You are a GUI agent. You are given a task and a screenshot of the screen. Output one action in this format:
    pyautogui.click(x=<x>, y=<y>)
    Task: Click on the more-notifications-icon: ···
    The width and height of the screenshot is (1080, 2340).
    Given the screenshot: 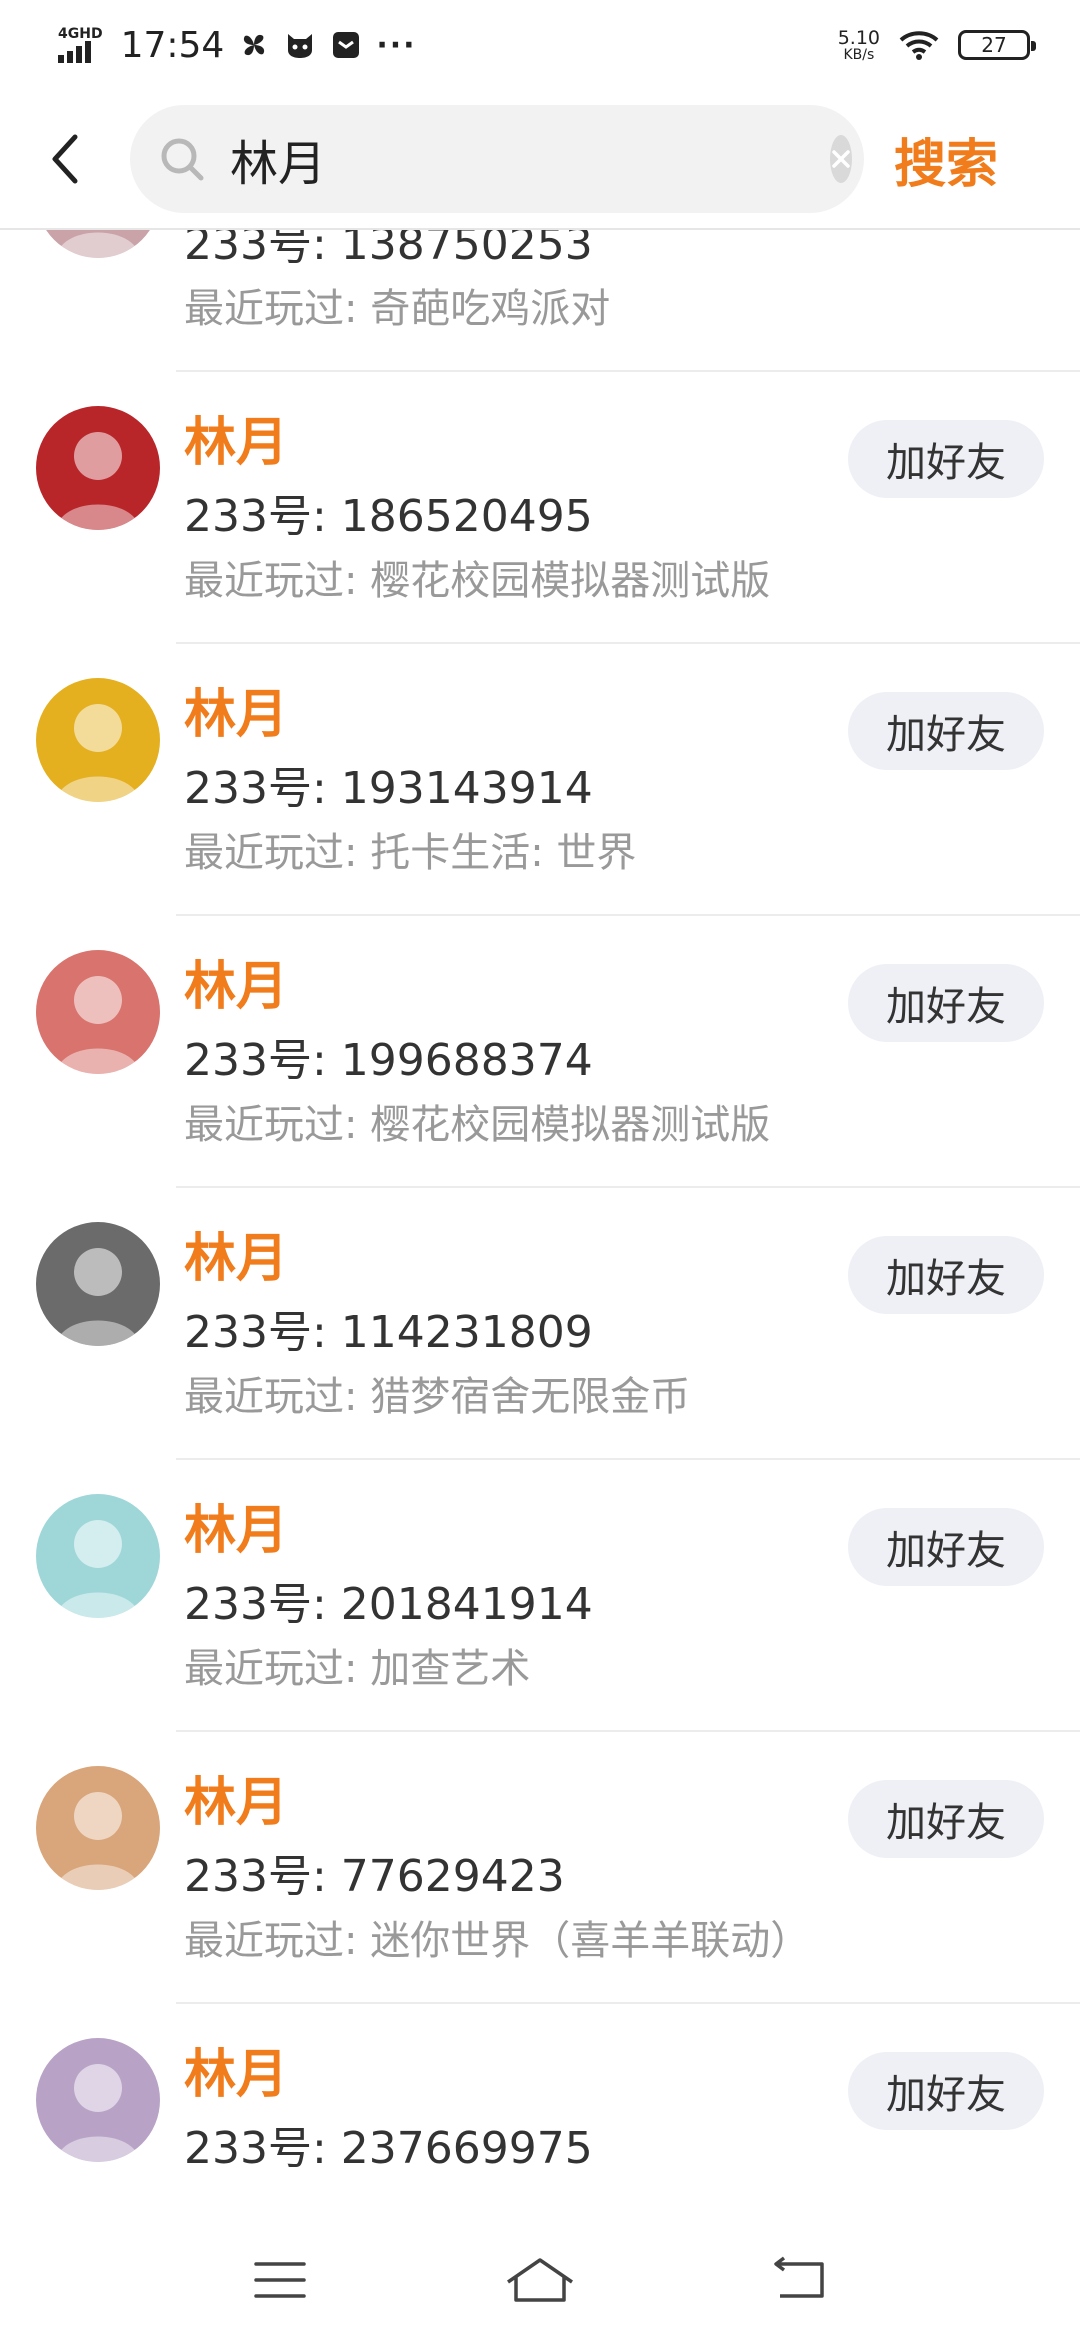 What is the action you would take?
    pyautogui.click(x=396, y=45)
    